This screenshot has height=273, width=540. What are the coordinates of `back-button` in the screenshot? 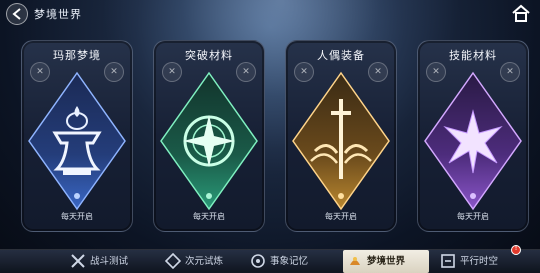 It's located at (17, 14).